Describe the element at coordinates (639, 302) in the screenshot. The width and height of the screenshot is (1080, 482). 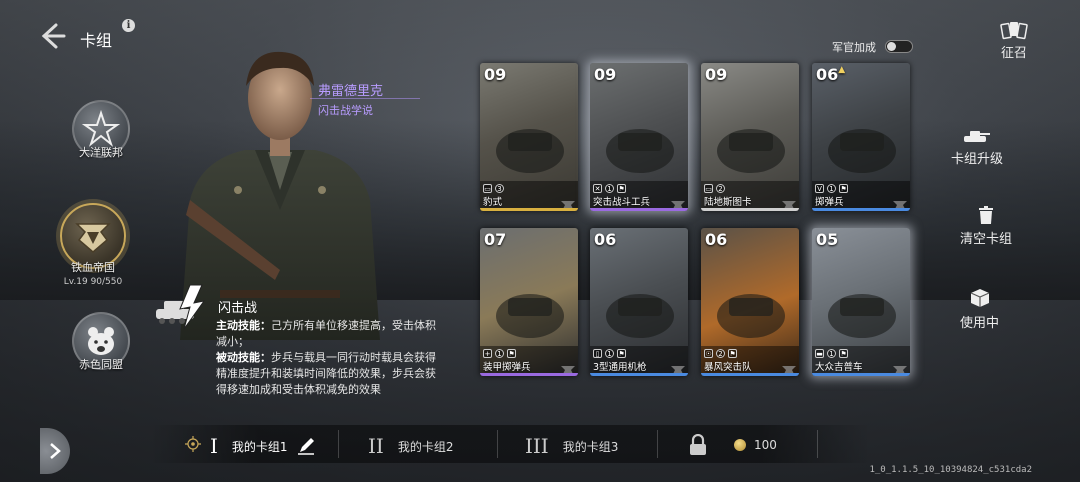
I see `unit-card: 06 ▯ 1 ⚑ 3型通用机枪` at that location.